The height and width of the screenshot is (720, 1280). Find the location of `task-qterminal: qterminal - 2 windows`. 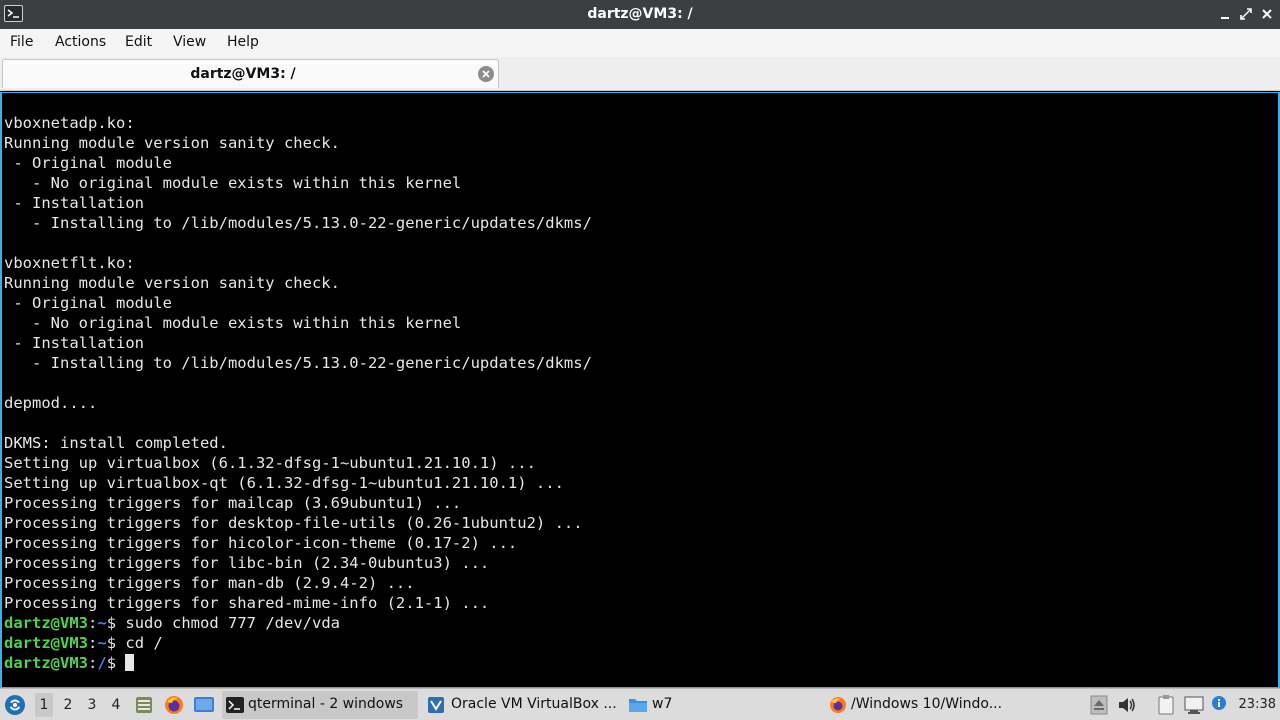

task-qterminal: qterminal - 2 windows is located at coordinates (320, 705).